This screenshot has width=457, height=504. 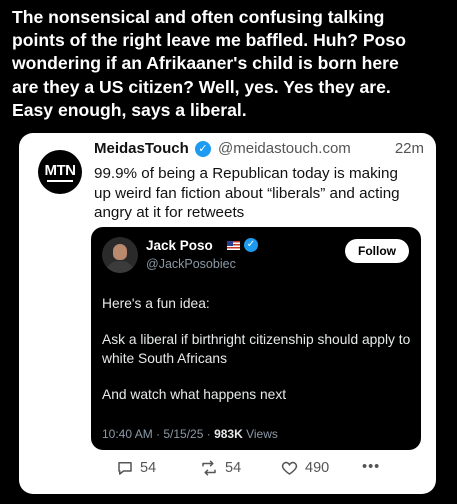 I want to click on follow-button: Follow, so click(x=377, y=251).